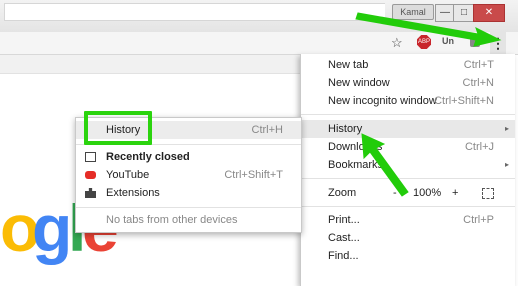 The image size is (518, 286). Describe the element at coordinates (428, 29) in the screenshot. I see `arrow-to-menu-icon` at that location.